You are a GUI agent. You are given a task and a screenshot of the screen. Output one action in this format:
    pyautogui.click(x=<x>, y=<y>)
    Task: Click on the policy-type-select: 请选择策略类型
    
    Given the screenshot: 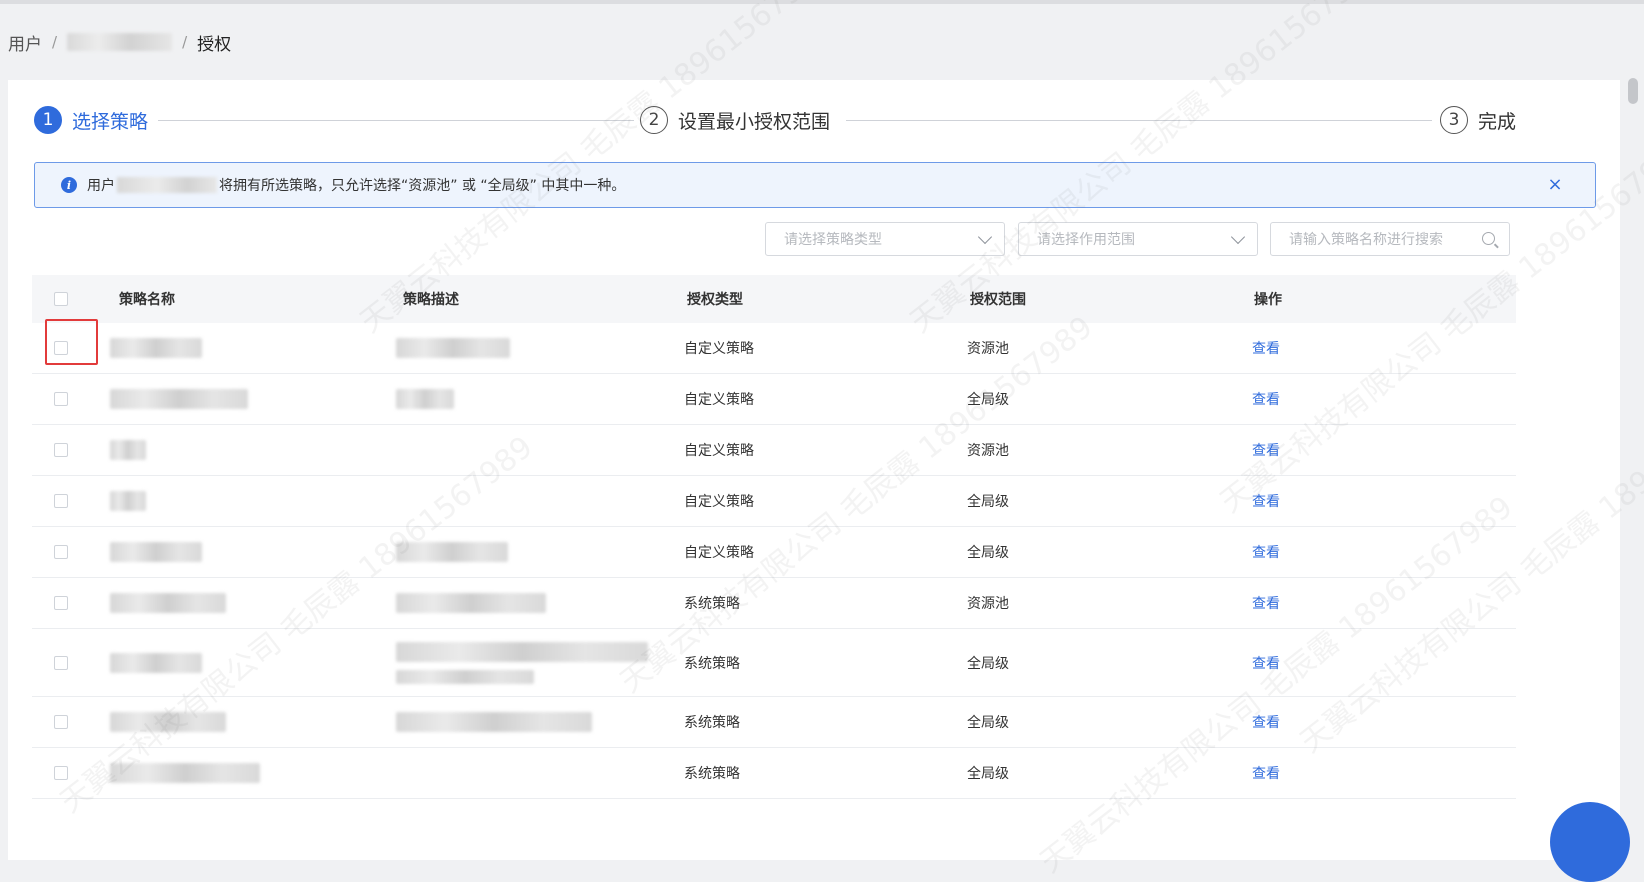 What is the action you would take?
    pyautogui.click(x=885, y=239)
    